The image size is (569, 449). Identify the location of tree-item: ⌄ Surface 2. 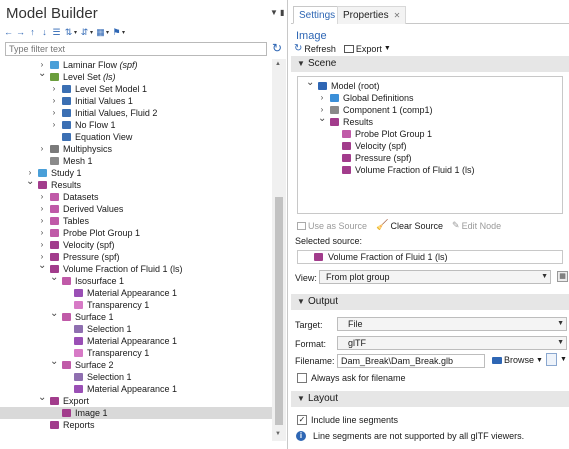
(136, 363).